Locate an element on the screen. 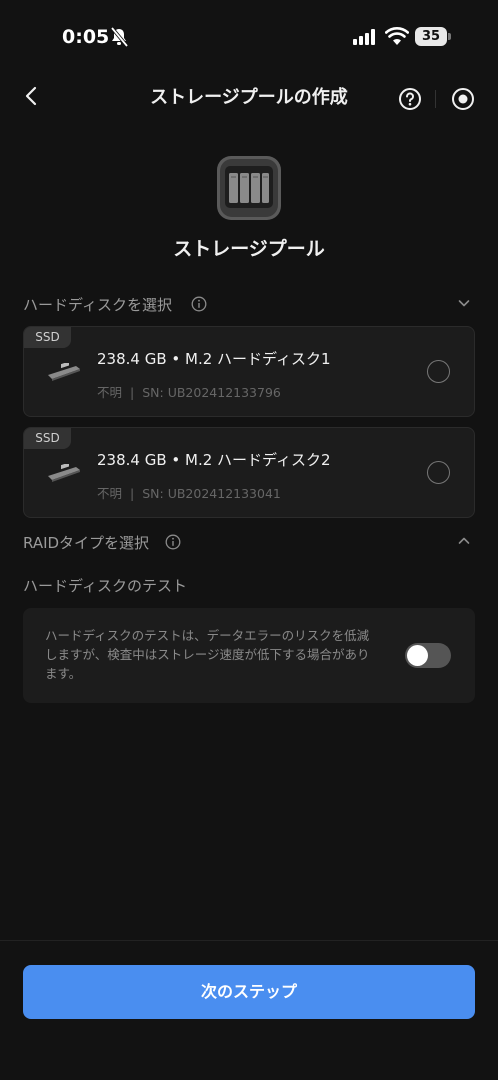 This screenshot has width=498, height=1080. raid-section-header: RAIDタイプを選択 is located at coordinates (249, 542).